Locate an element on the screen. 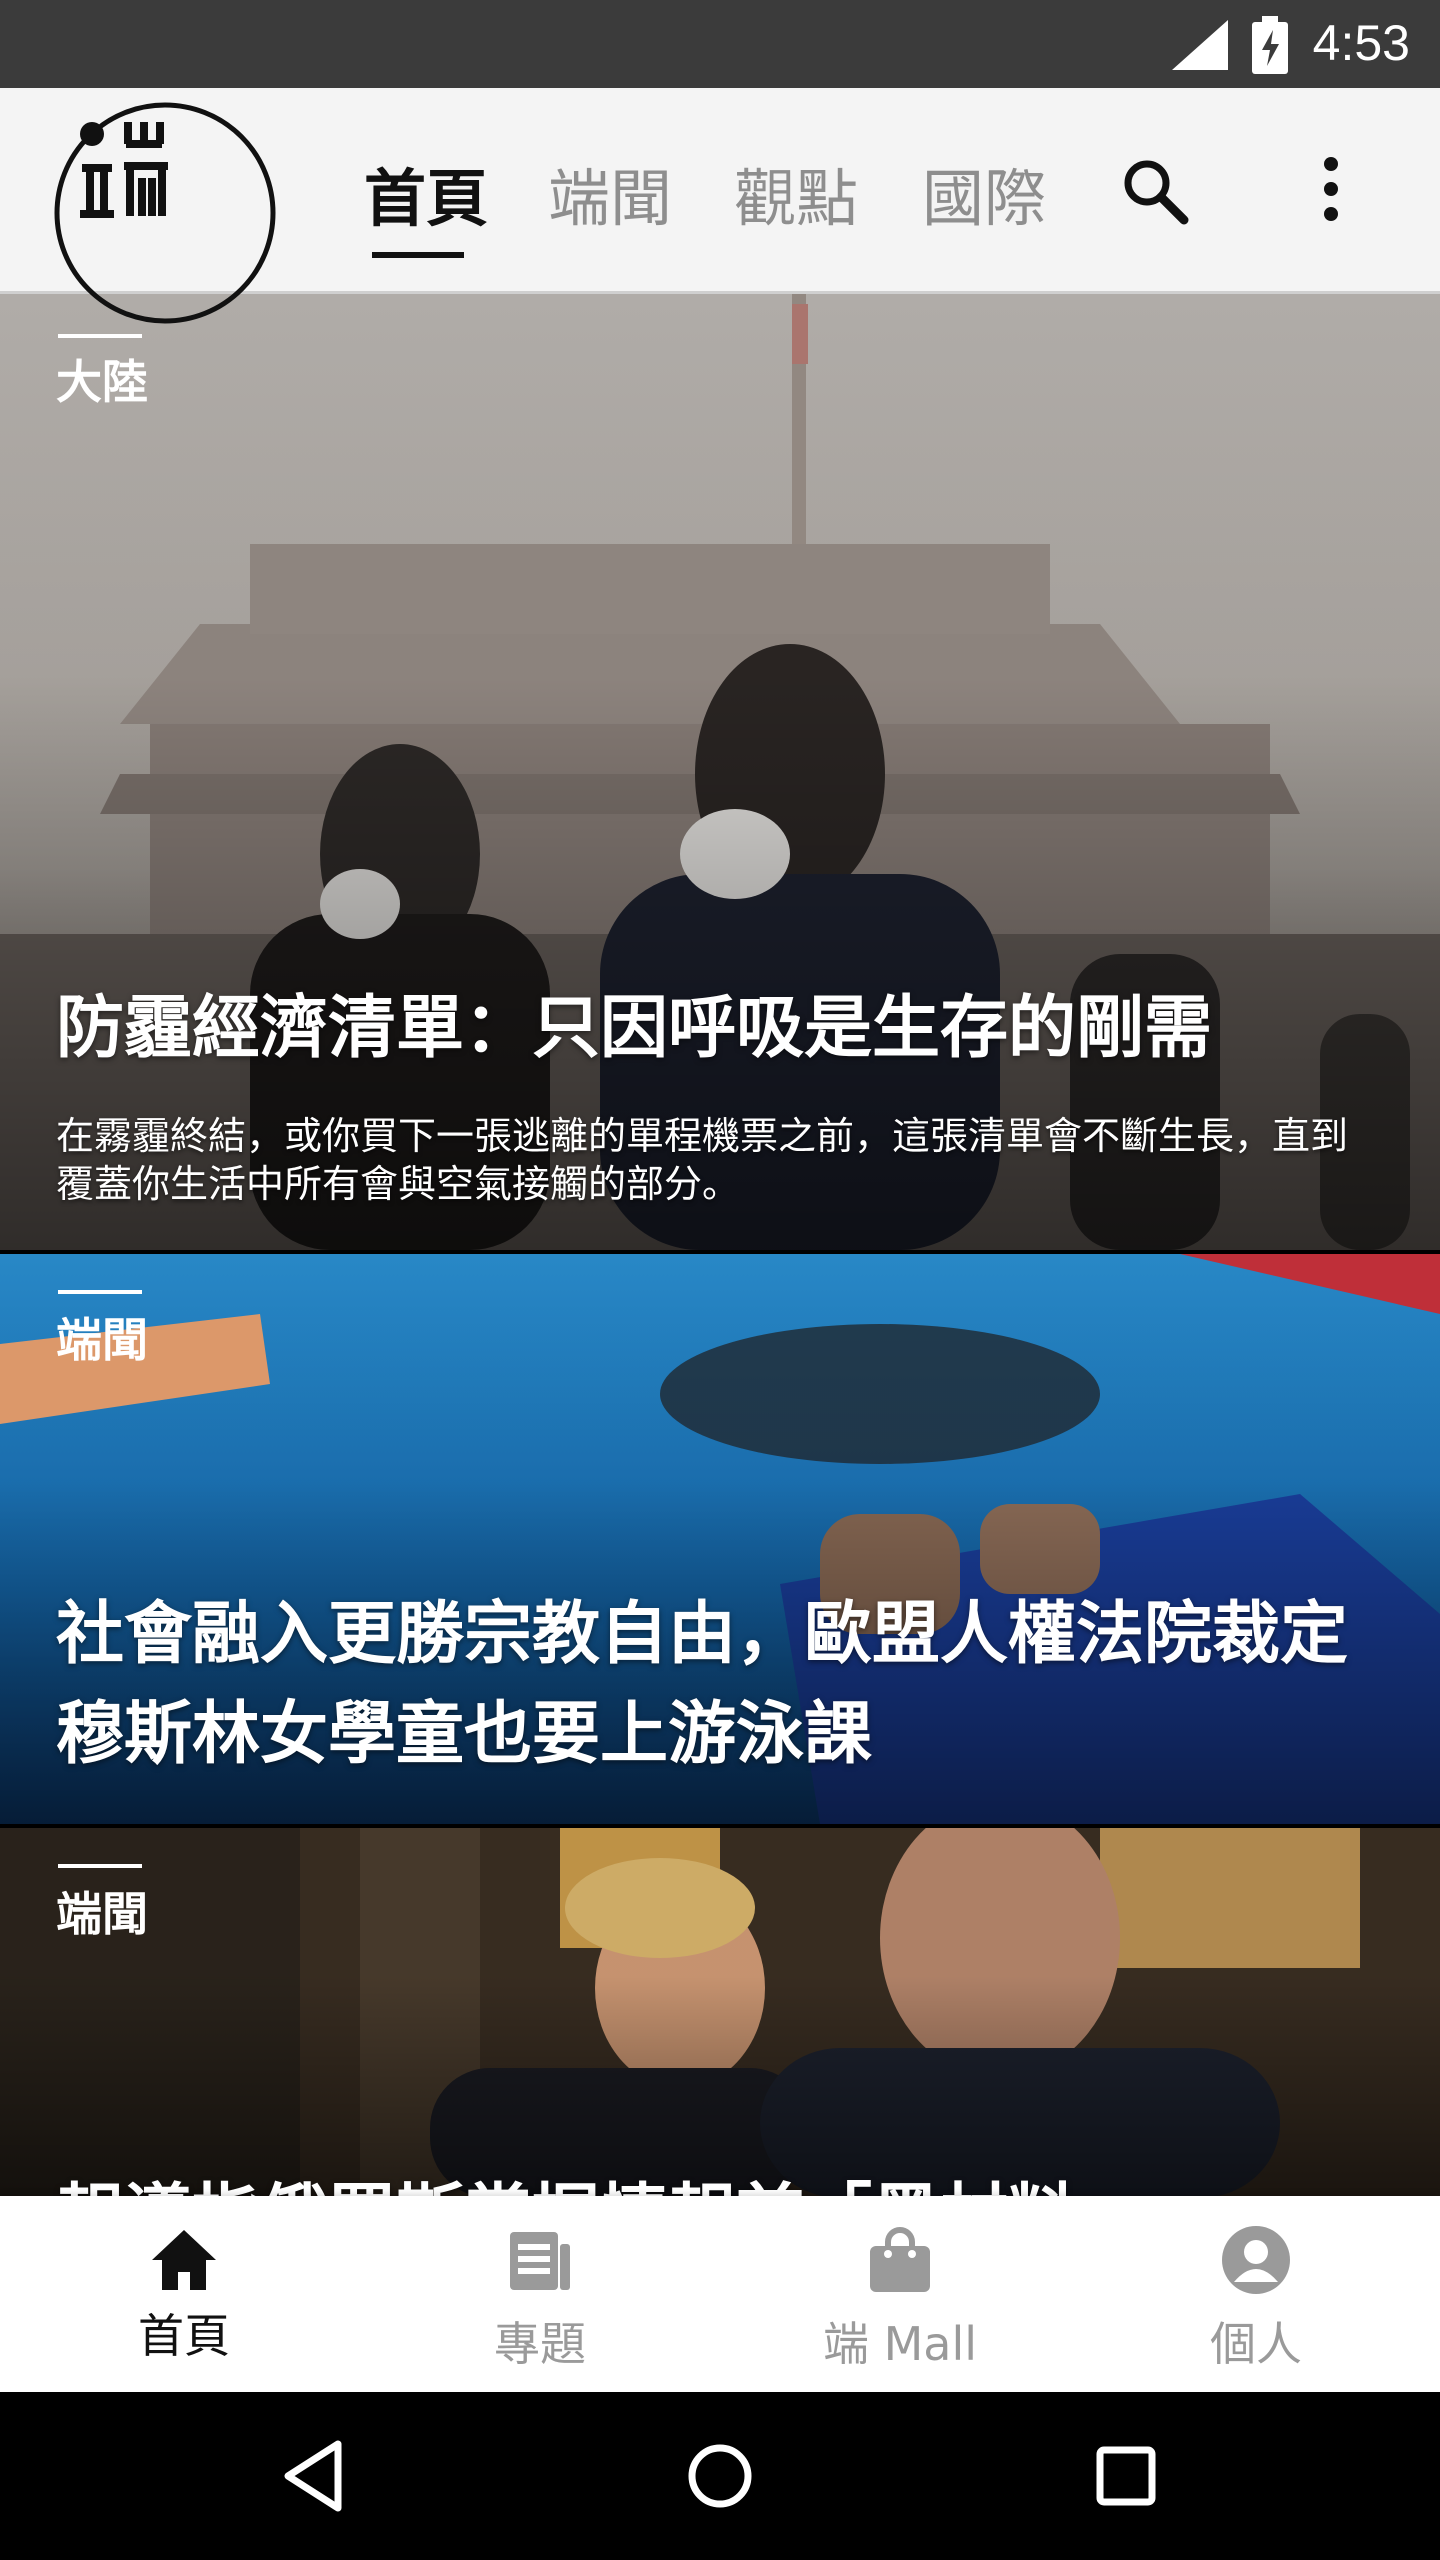 This screenshot has width=1440, height=2560. article-card: 端聞 報導指俄羅斯掌握情報首「黑材料」 is located at coordinates (720, 2013).